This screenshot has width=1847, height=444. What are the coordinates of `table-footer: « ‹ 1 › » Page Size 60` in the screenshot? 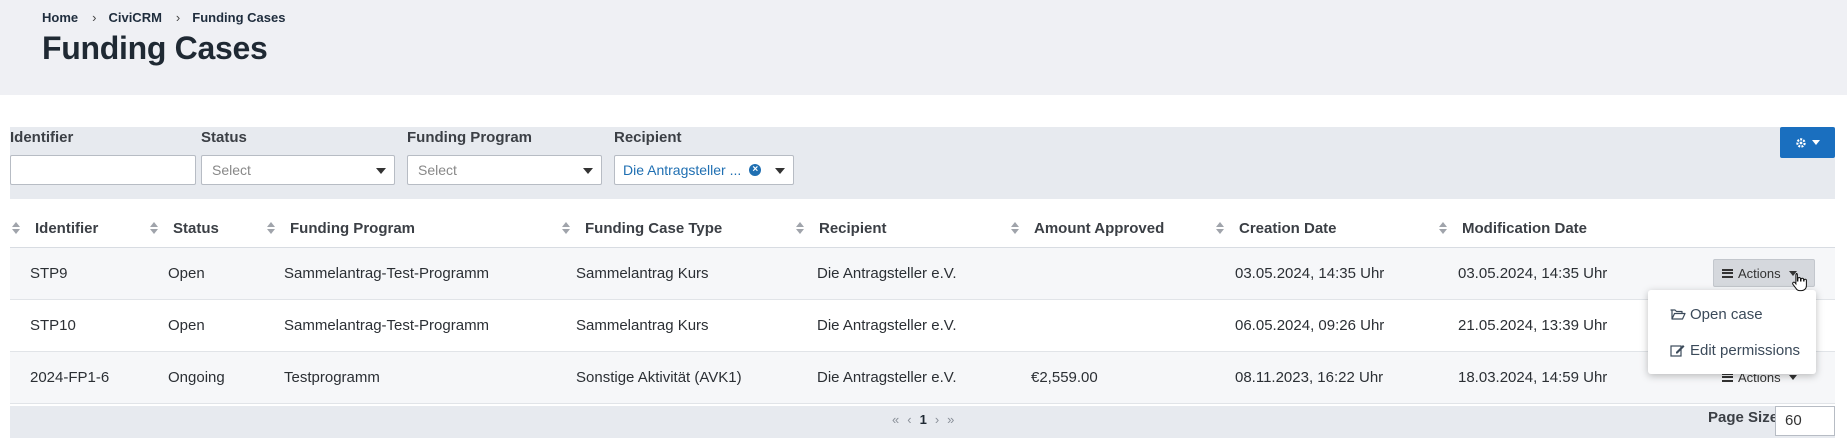 It's located at (922, 422).